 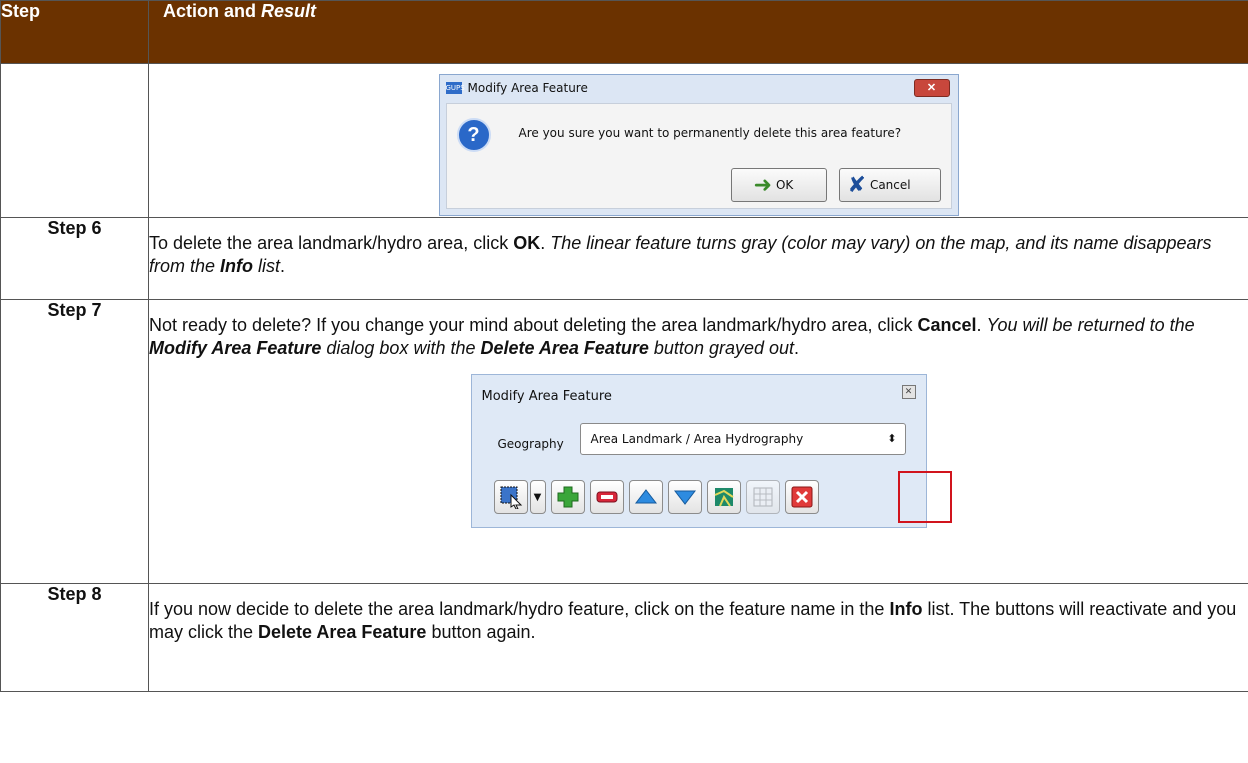 I want to click on panel-title: Modify Area Feature, so click(x=546, y=396).